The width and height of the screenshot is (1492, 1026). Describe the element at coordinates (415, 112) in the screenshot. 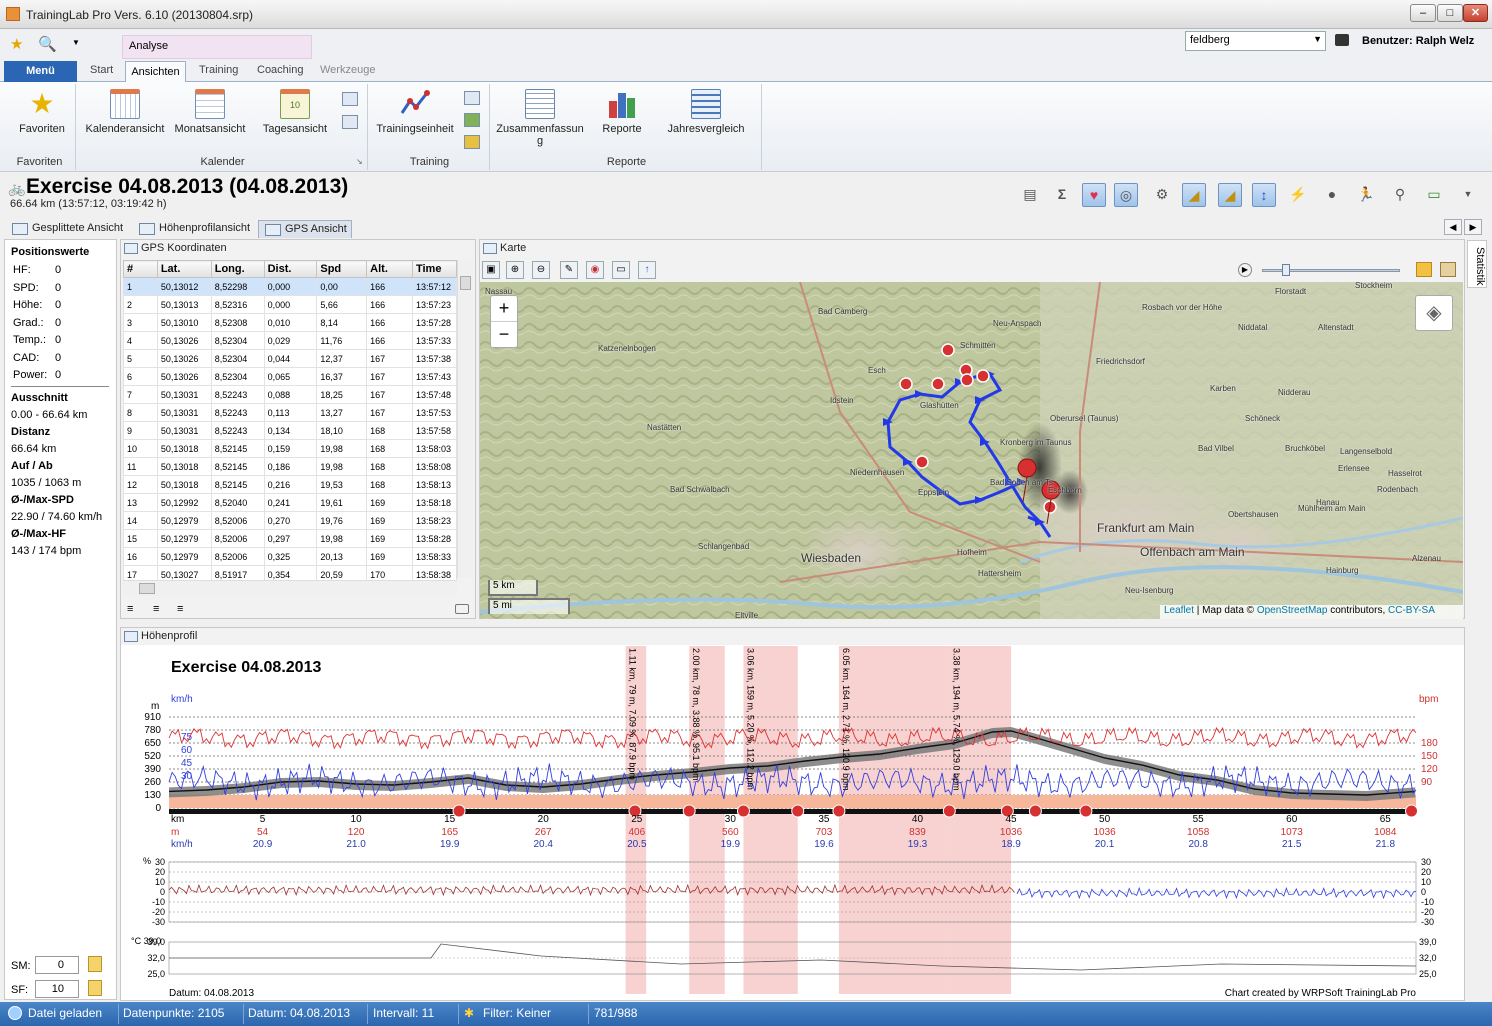

I see `trainingseinheit-button: Trainingseinheit` at that location.